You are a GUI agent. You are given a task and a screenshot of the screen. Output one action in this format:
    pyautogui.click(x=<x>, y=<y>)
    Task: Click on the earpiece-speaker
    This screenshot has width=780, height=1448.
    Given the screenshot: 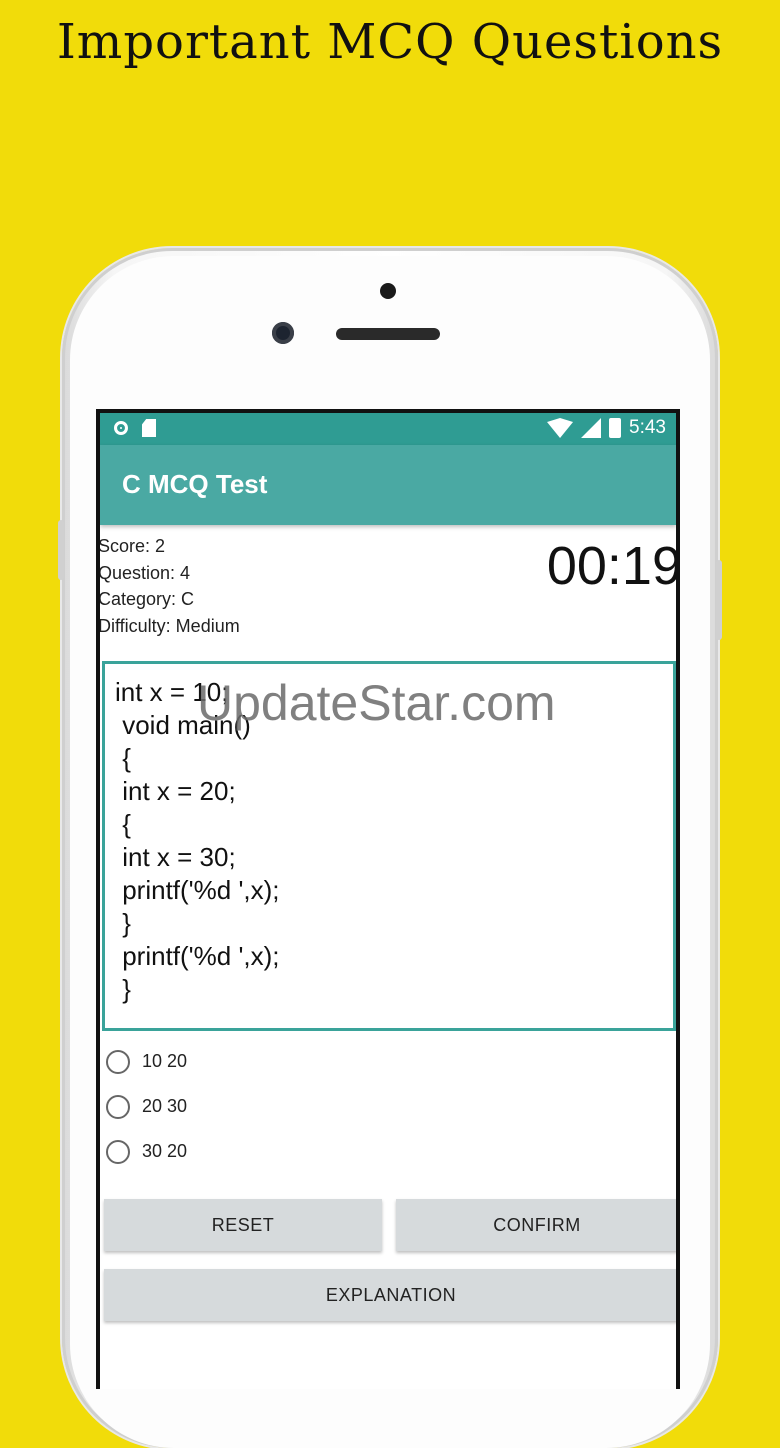 What is the action you would take?
    pyautogui.click(x=388, y=334)
    